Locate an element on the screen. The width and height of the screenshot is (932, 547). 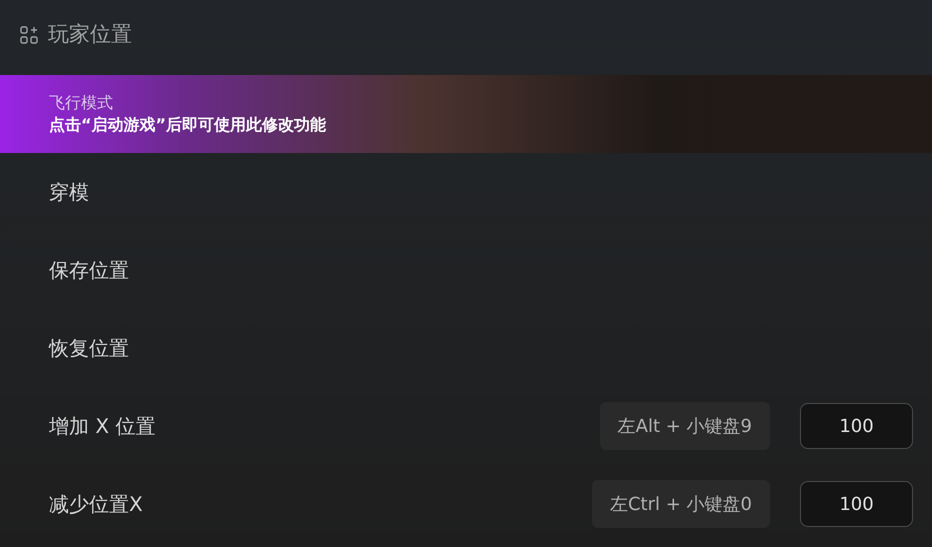
option-label: 增加 X 位置 is located at coordinates (102, 426).